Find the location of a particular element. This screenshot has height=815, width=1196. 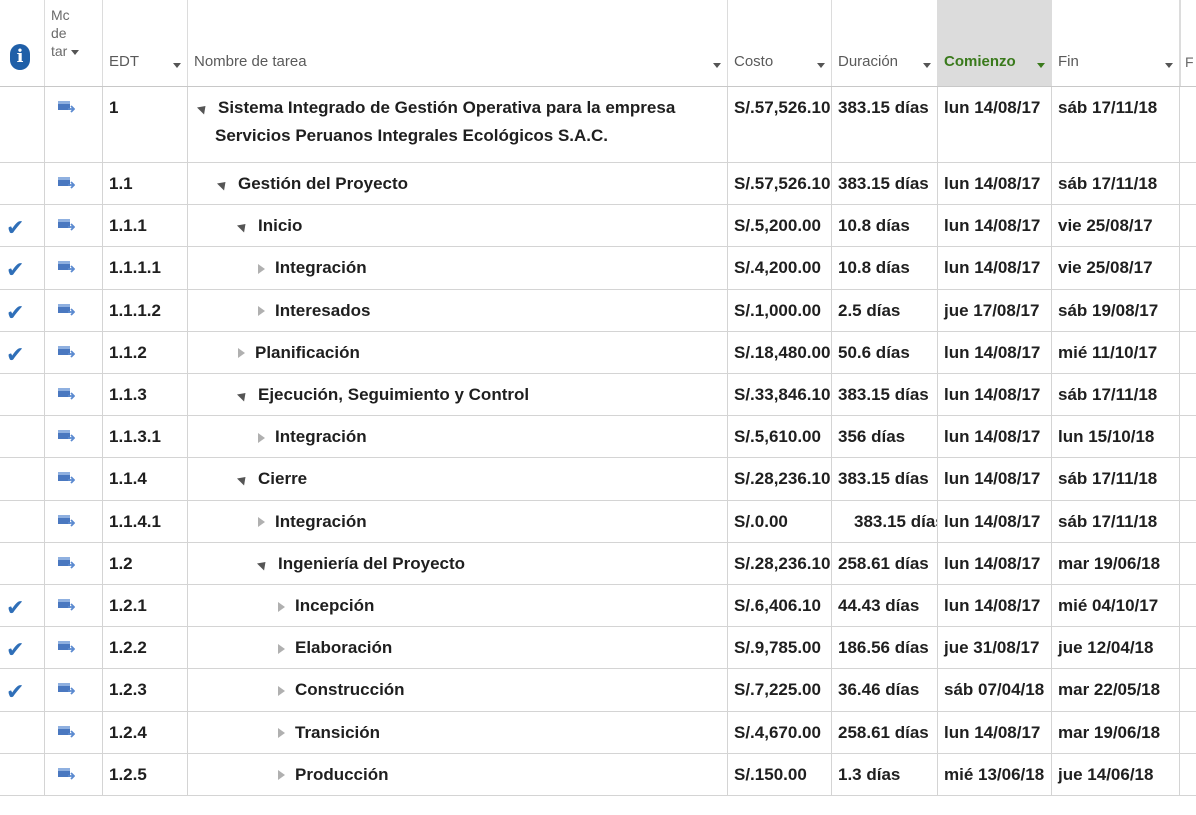

cell-edt: 1.1 is located at coordinates (145, 184).